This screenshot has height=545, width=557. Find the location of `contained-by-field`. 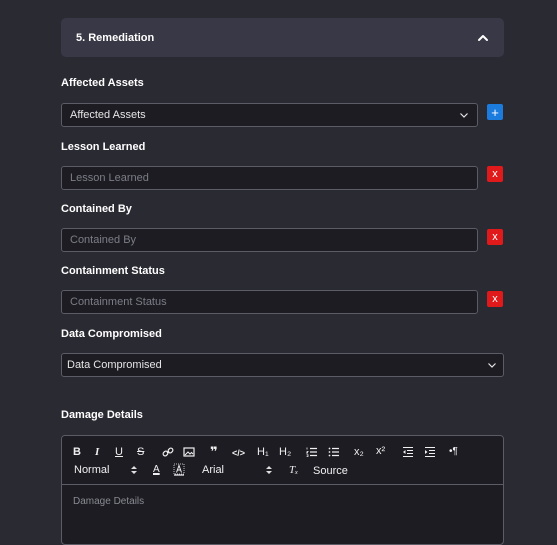

contained-by-field is located at coordinates (269, 240).